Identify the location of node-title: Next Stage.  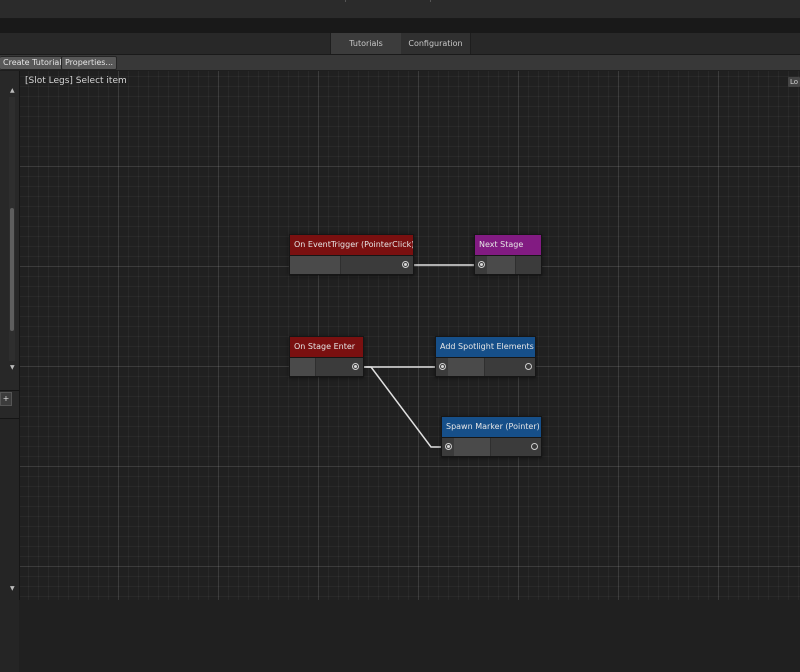
(508, 245).